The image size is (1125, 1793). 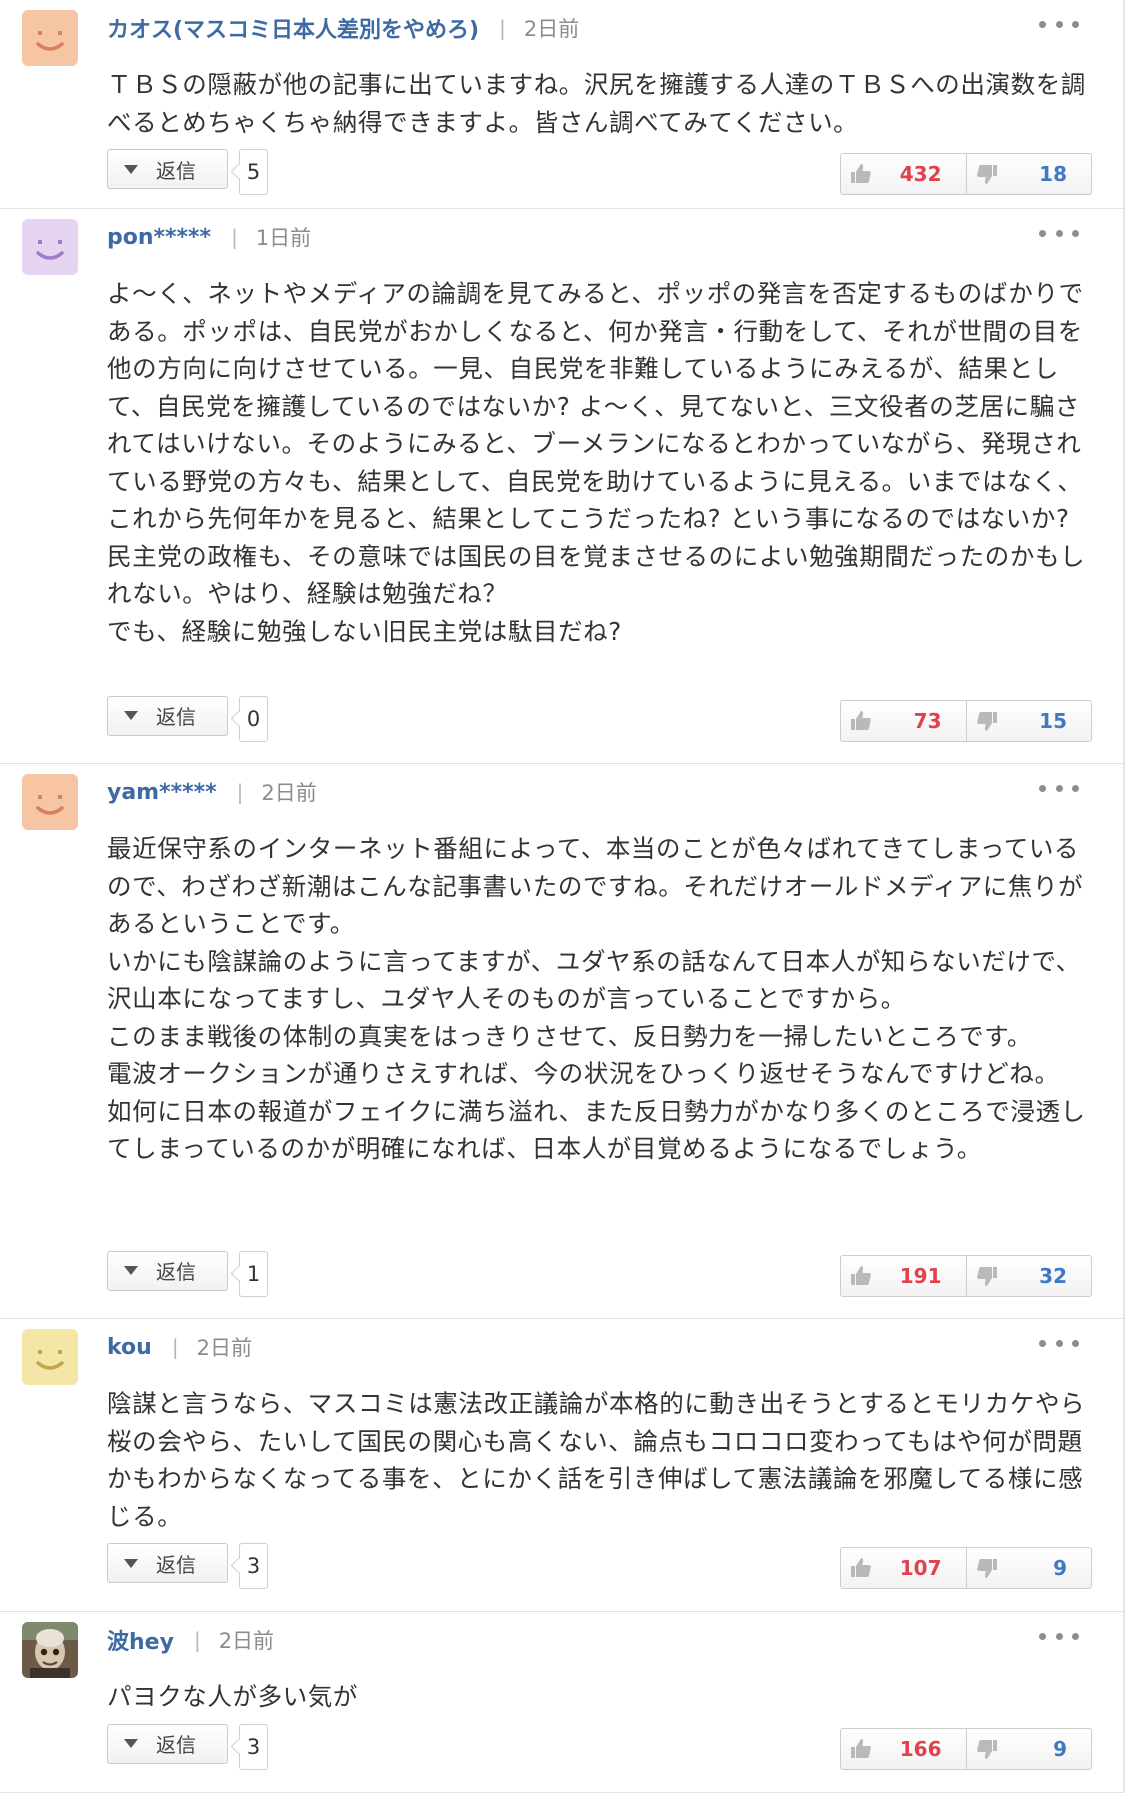 What do you see at coordinates (599, 718) in the screenshot?
I see `comment-actions: 返信 0 73 15` at bounding box center [599, 718].